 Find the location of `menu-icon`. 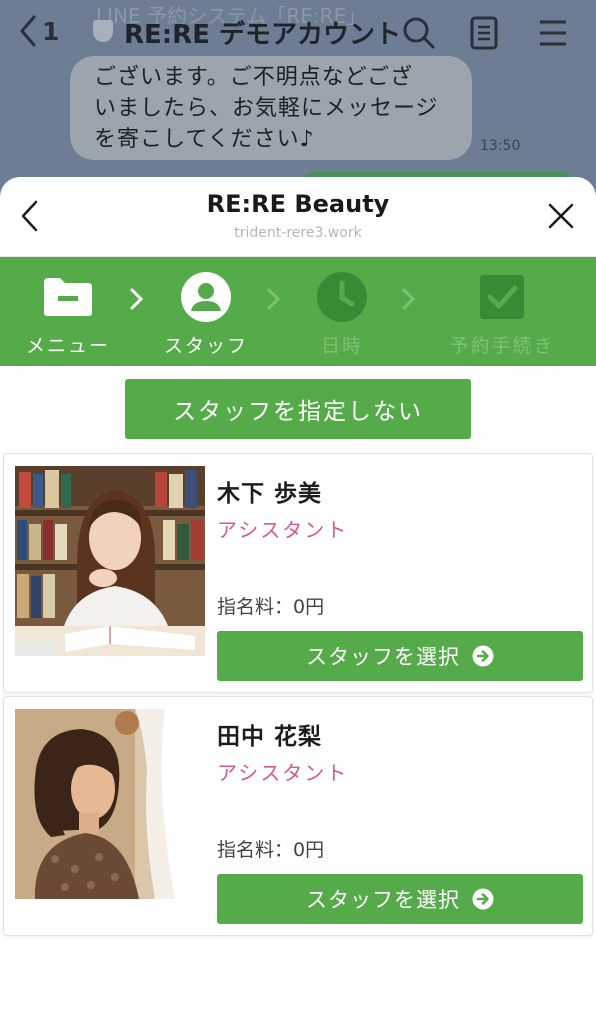

menu-icon is located at coordinates (553, 33).